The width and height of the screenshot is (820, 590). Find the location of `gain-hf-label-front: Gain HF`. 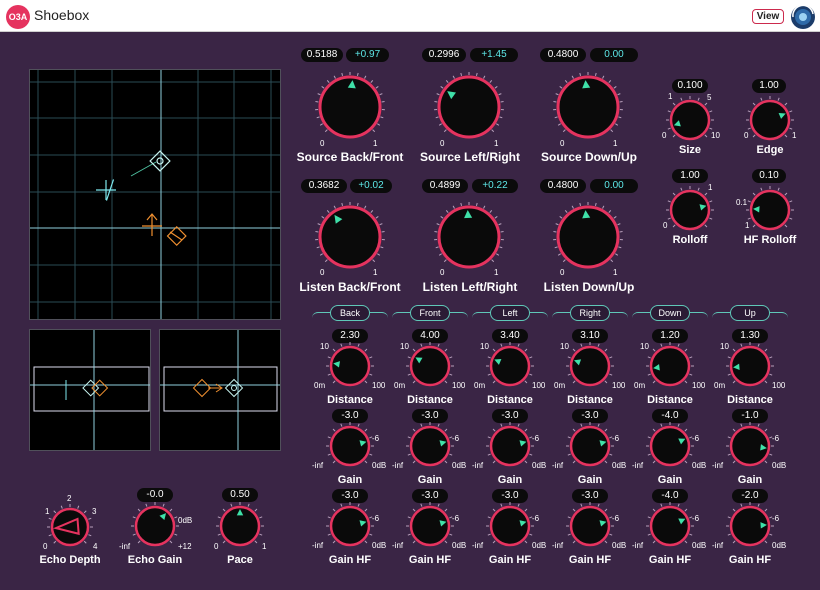

gain-hf-label-front: Gain HF is located at coordinates (430, 560).